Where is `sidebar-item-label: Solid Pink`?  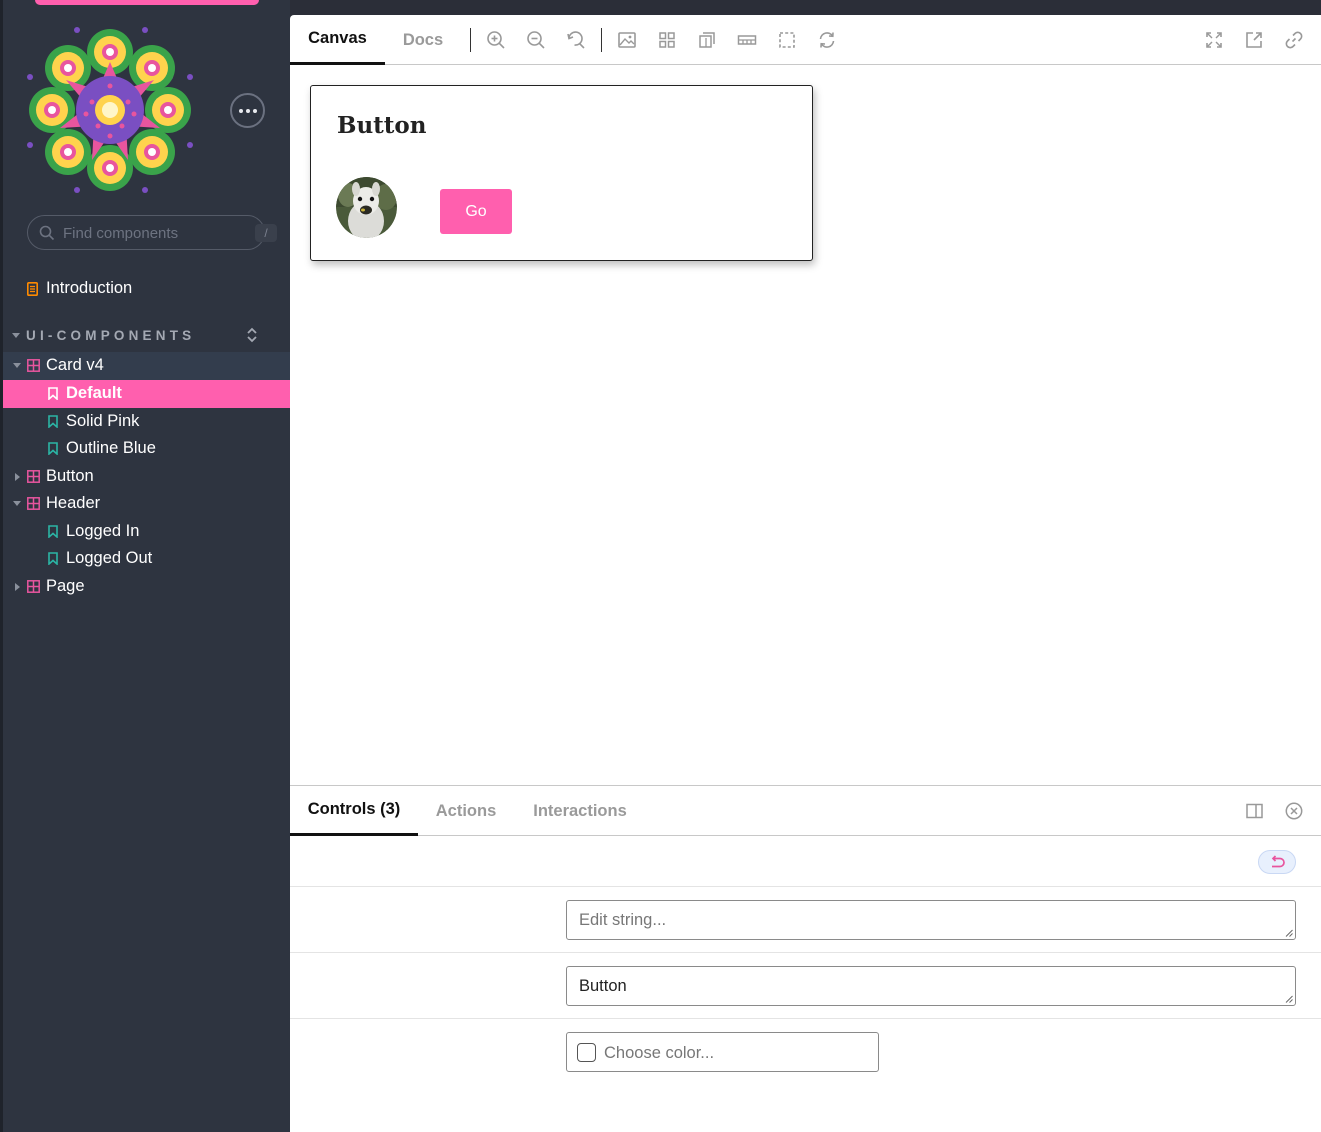
sidebar-item-label: Solid Pink is located at coordinates (103, 421).